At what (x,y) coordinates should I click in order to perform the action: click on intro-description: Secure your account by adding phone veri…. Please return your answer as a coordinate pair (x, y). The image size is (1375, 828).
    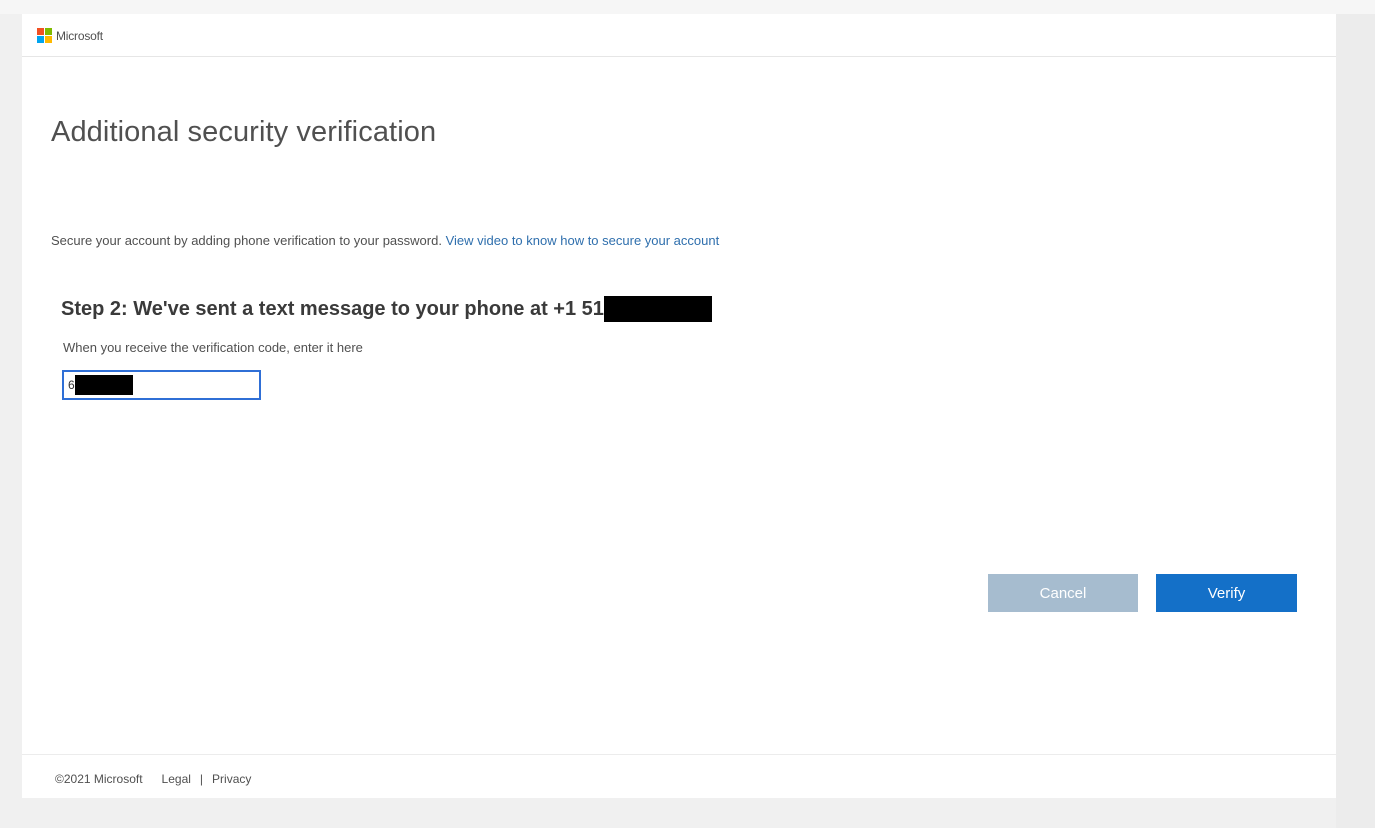
    Looking at the image, I should click on (246, 240).